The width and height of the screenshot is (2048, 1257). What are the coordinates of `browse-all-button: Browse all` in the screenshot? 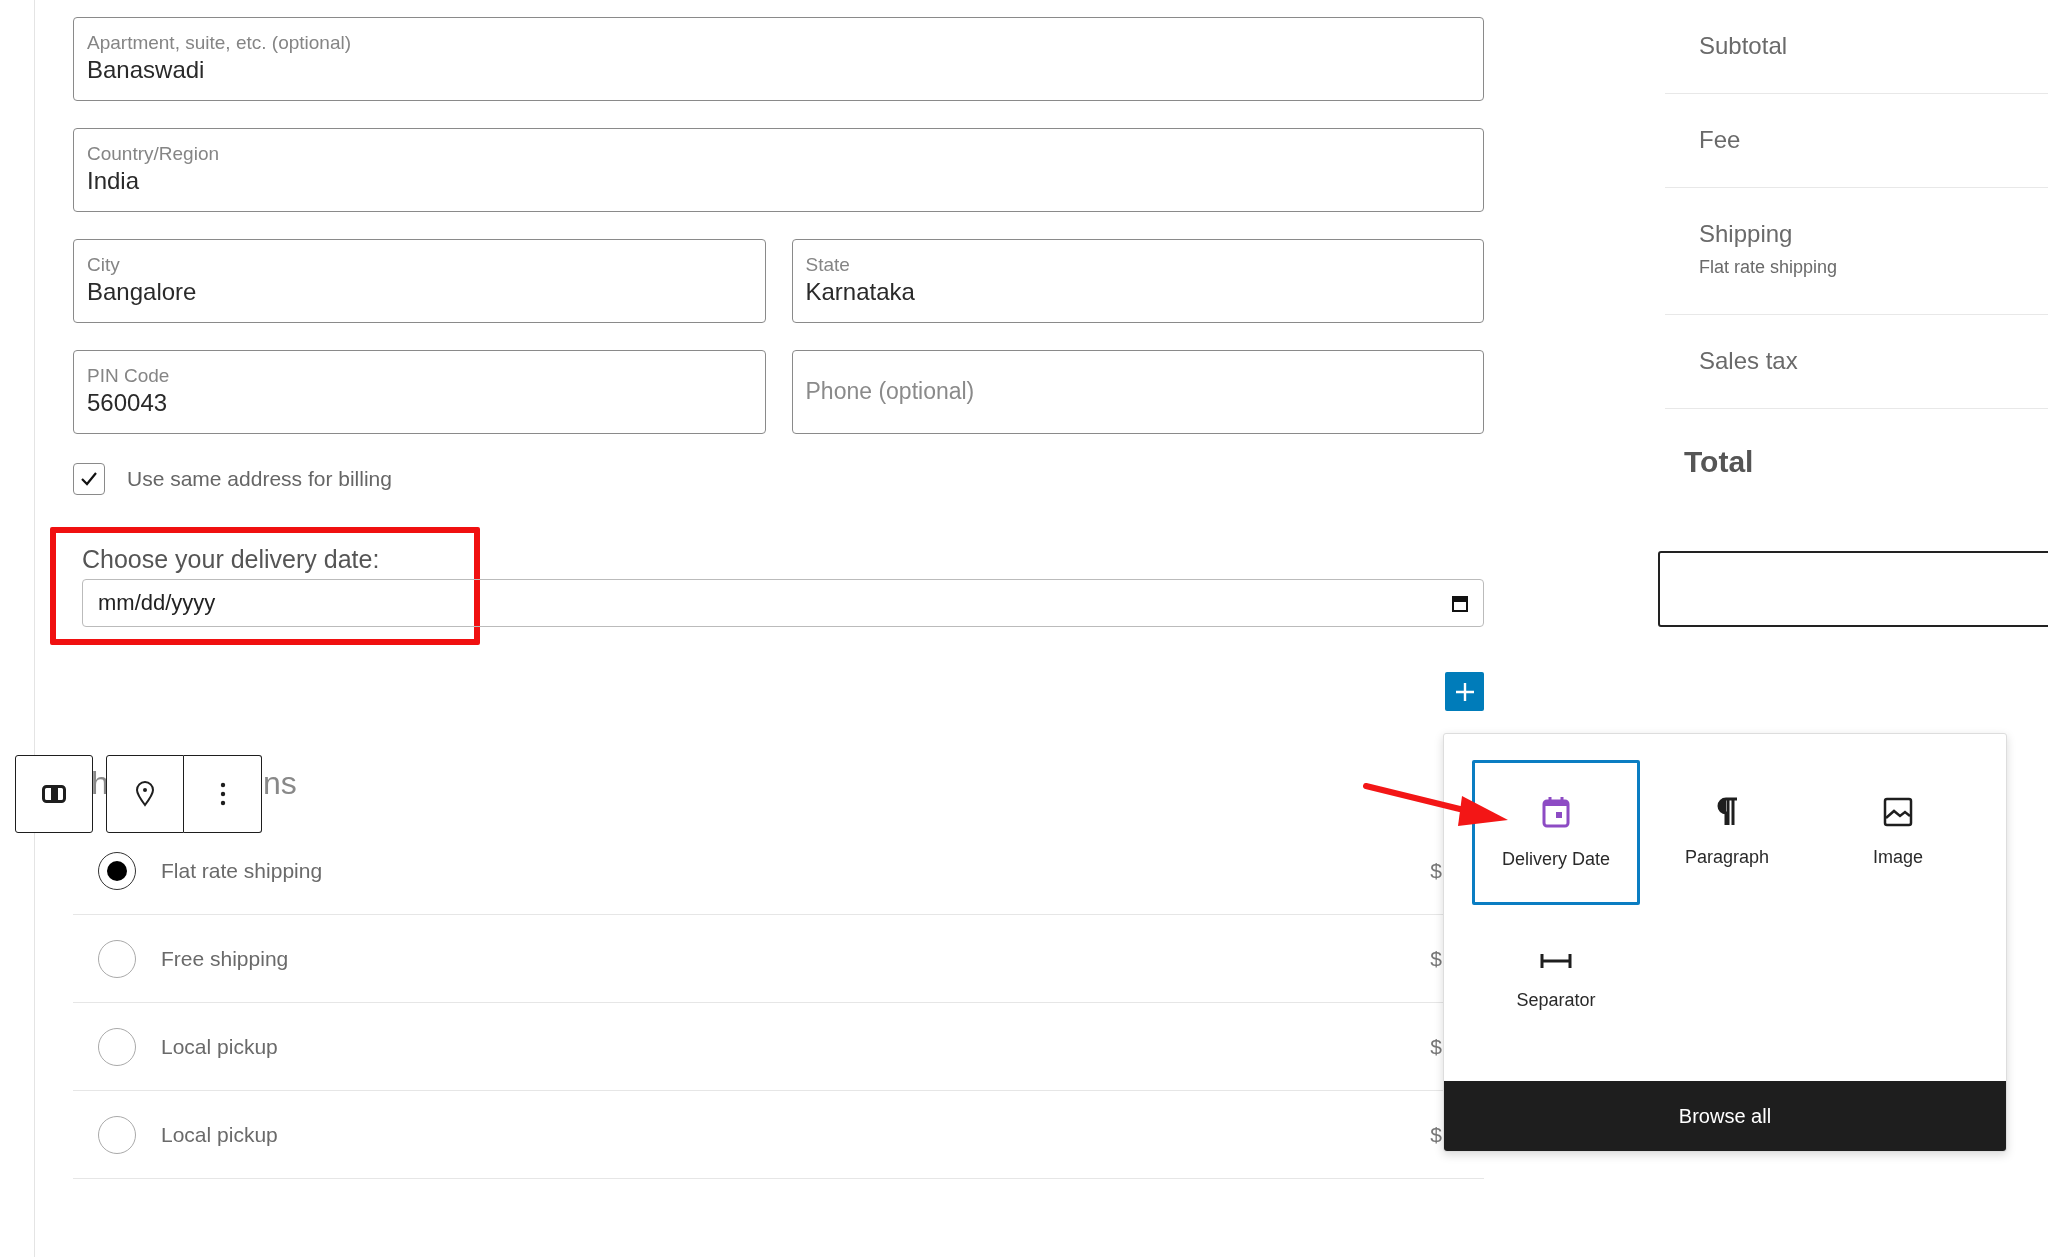 It's located at (1725, 1116).